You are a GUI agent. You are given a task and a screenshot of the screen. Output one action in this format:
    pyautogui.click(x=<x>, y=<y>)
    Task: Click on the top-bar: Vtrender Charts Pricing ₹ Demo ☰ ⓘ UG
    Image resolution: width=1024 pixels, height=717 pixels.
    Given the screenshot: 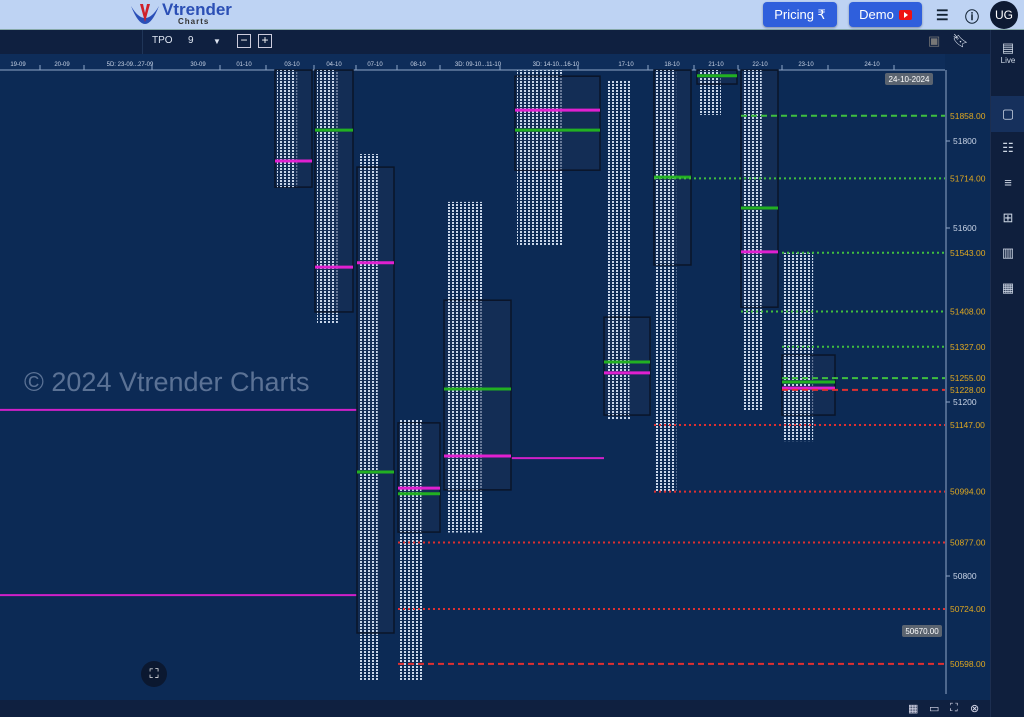 What is the action you would take?
    pyautogui.click(x=512, y=15)
    